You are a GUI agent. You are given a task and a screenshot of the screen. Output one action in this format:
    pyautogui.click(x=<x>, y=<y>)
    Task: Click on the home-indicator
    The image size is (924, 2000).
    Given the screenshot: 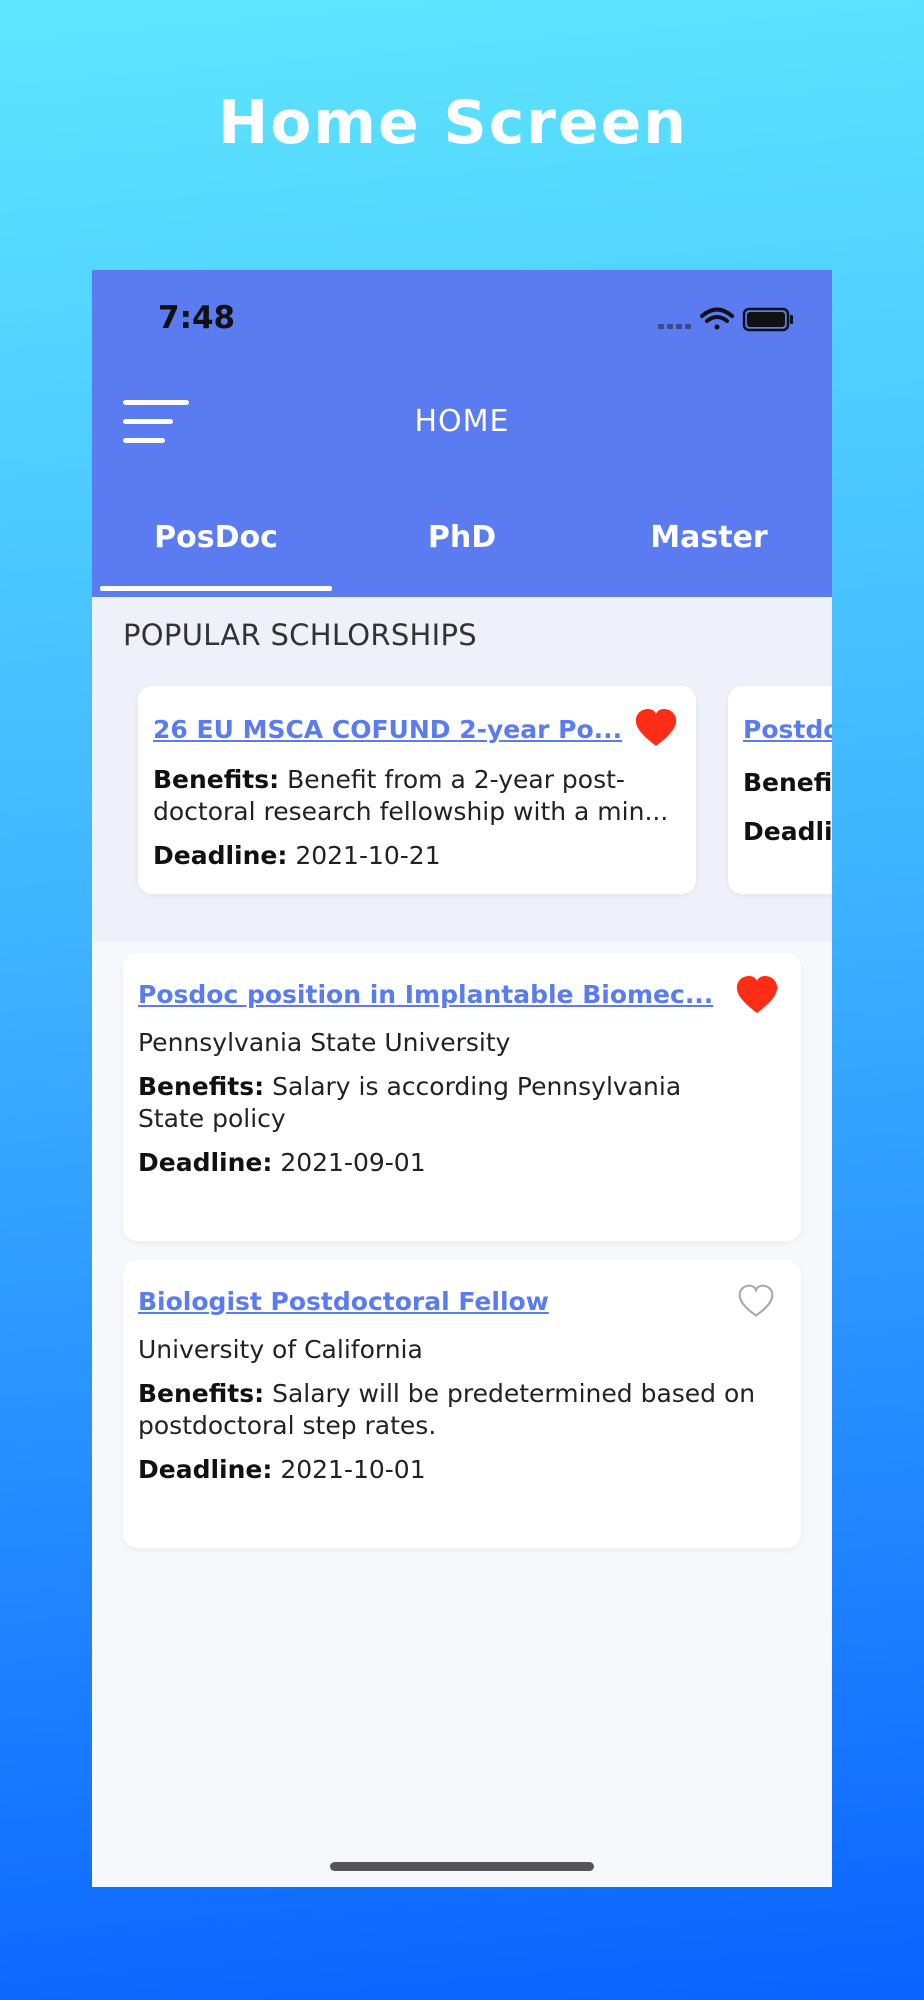 What is the action you would take?
    pyautogui.click(x=462, y=1866)
    